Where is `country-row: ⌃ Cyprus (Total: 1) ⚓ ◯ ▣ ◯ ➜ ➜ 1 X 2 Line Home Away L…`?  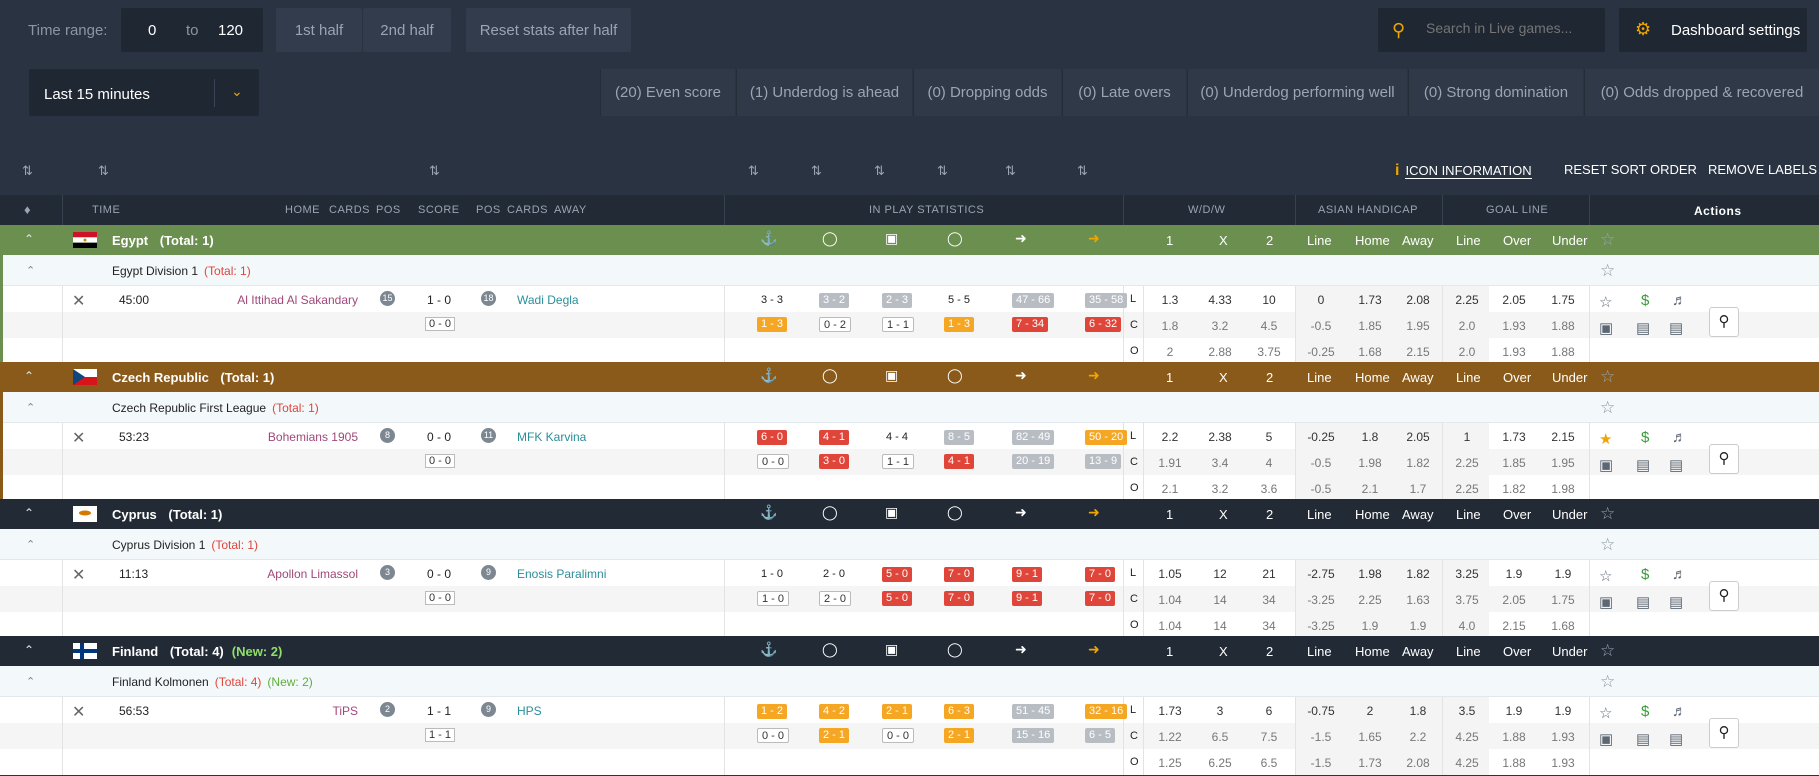
country-row: ⌃ Cyprus (Total: 1) ⚓ ◯ ▣ ◯ ➜ ➜ 1 X 2 Line Home Away L… is located at coordinates (909, 514).